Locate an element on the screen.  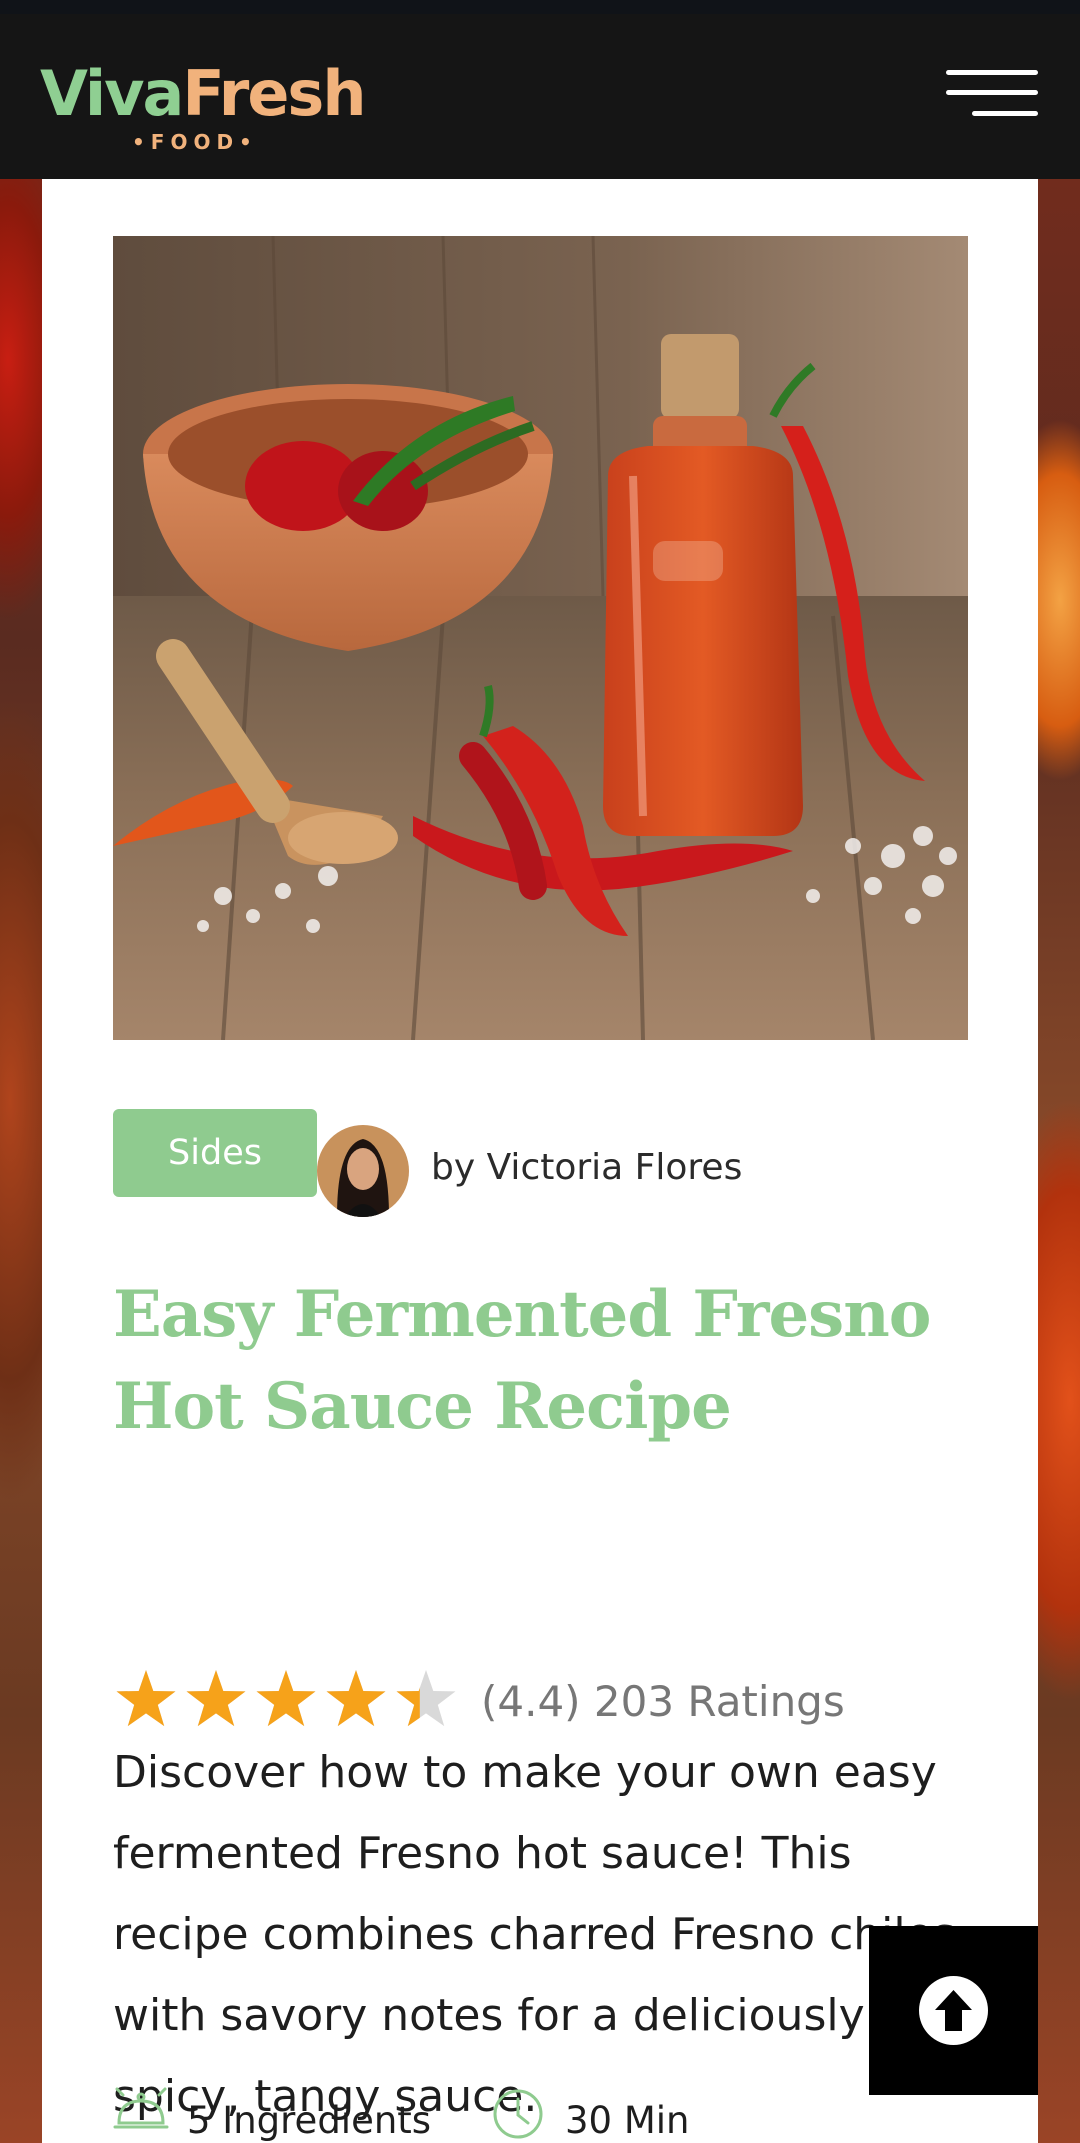
logo-wordmark: VivaFresh is located at coordinates (203, 94).